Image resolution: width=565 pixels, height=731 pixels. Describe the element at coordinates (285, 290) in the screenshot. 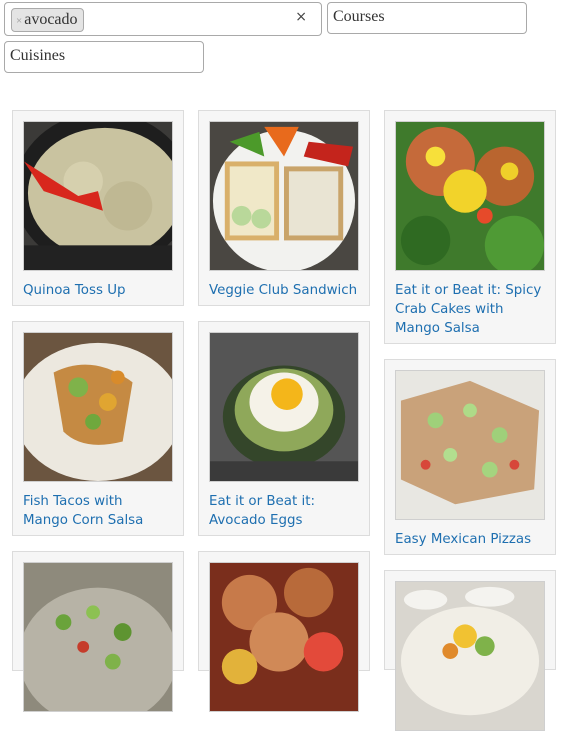

I see `recipe-title: Veggie Club Sandwich` at that location.